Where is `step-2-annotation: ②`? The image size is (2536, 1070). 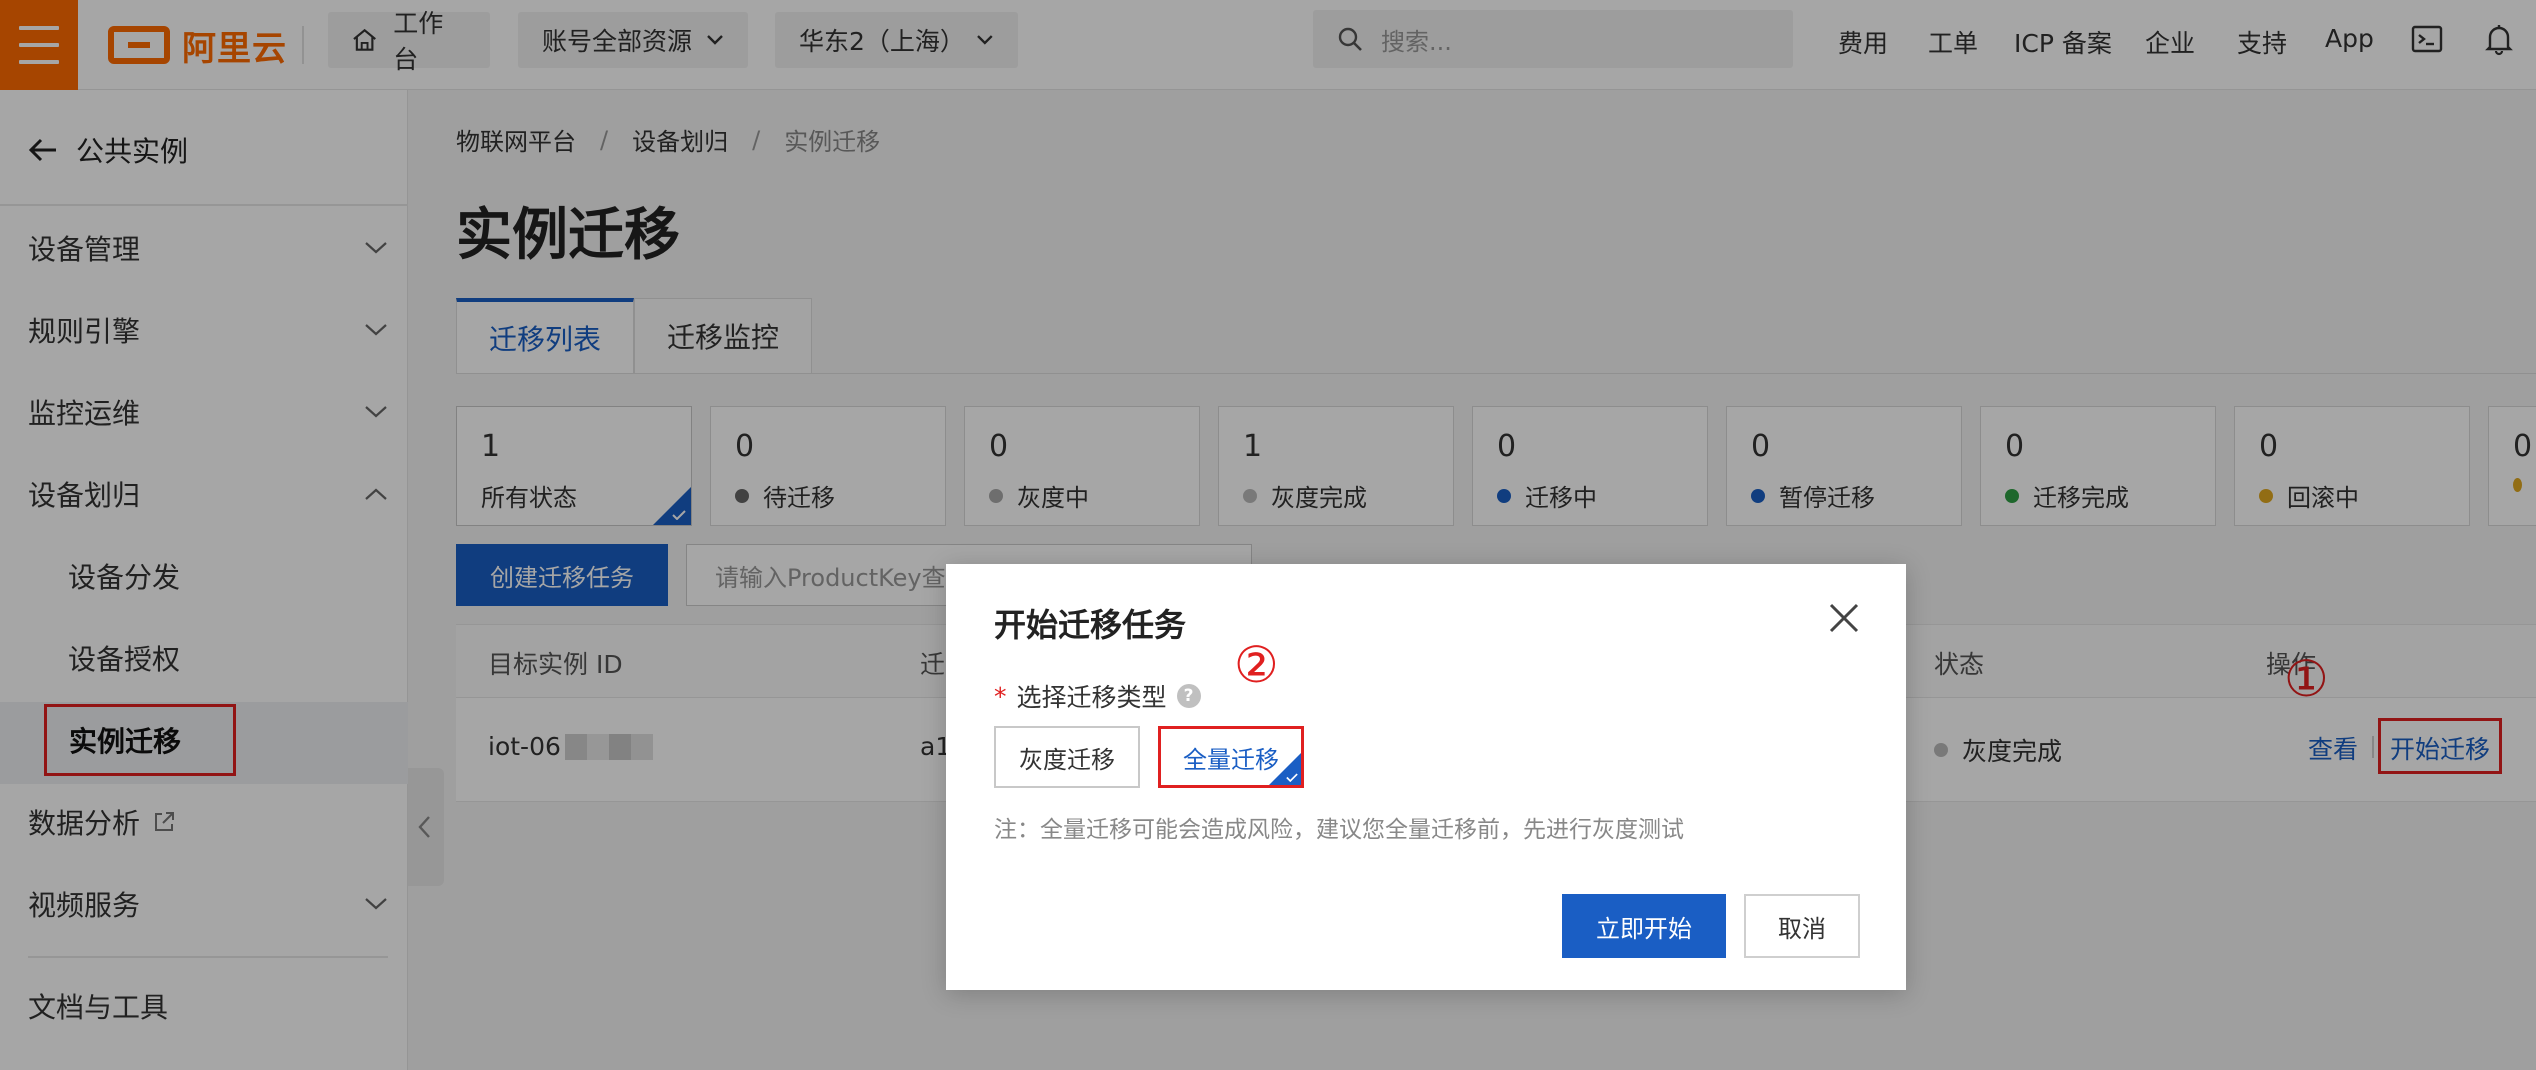
step-2-annotation: ② is located at coordinates (1256, 665).